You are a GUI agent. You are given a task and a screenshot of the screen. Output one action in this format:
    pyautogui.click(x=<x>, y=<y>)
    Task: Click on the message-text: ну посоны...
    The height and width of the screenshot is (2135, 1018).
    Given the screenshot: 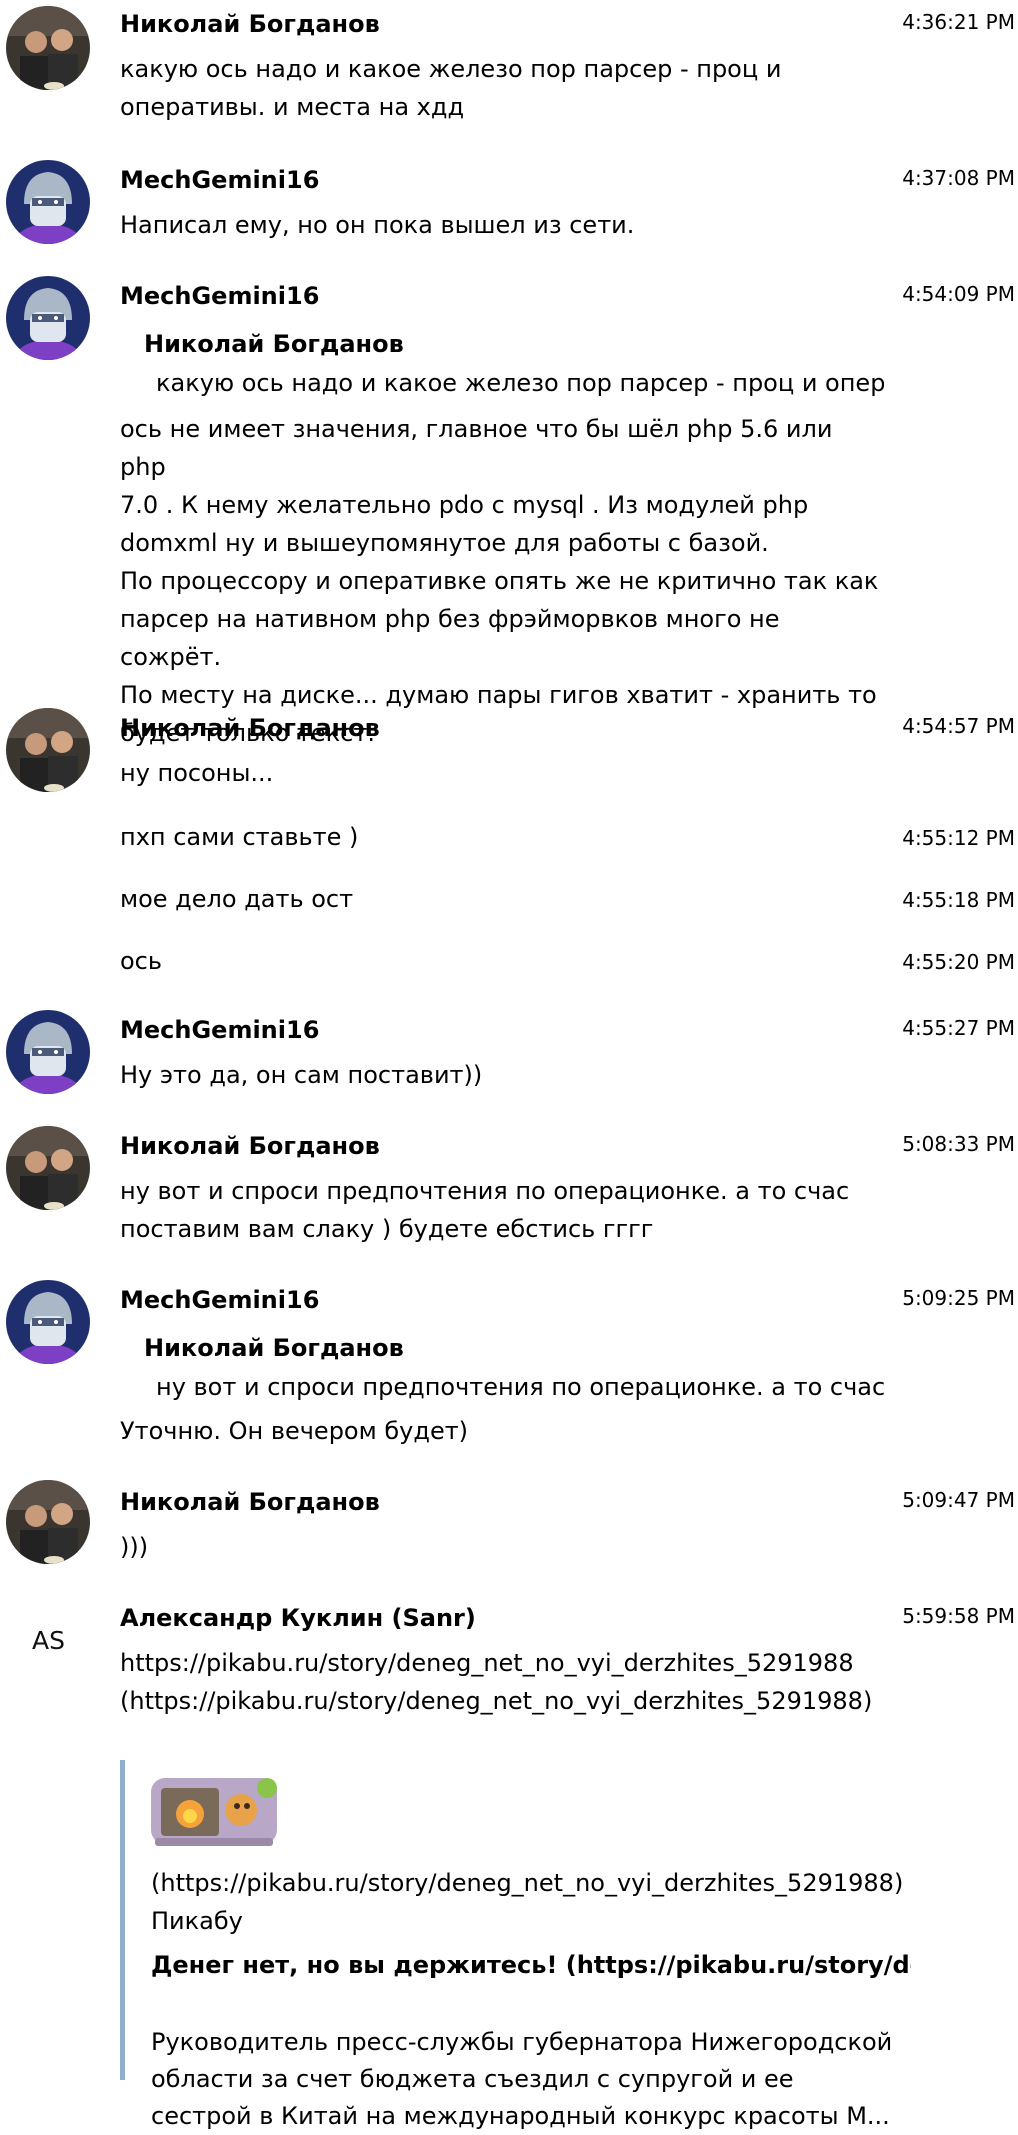 What is the action you would take?
    pyautogui.click(x=197, y=773)
    